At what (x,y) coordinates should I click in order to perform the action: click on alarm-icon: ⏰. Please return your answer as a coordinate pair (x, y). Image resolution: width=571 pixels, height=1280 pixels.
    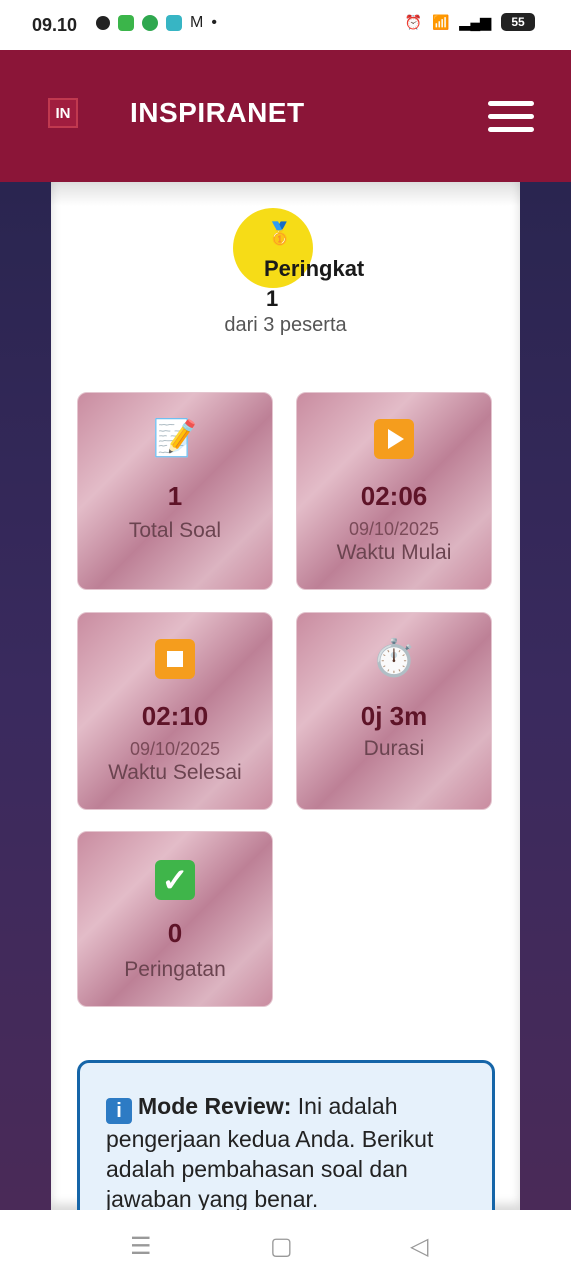
    Looking at the image, I should click on (413, 21).